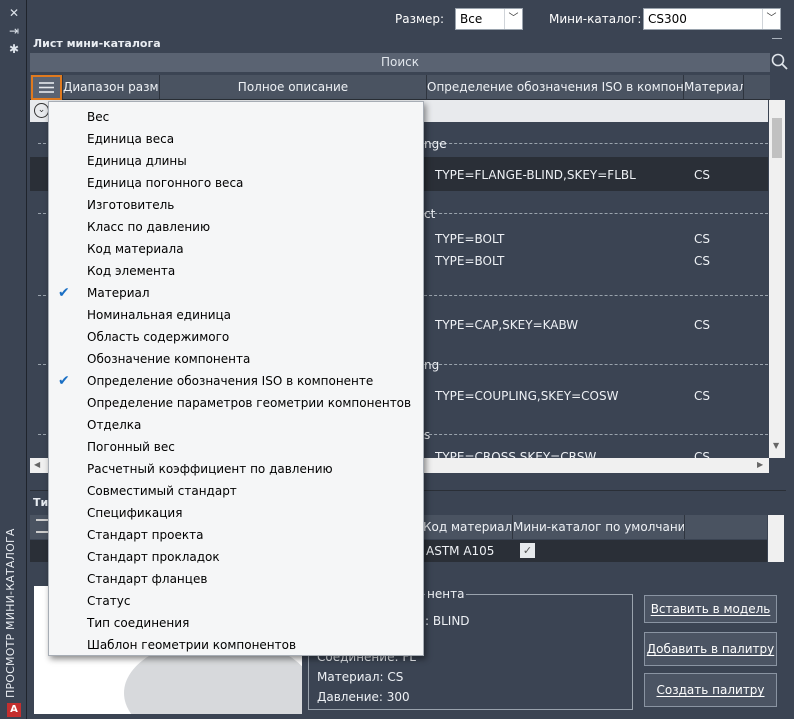 The width and height of the screenshot is (794, 719). I want to click on menu-item: Стандарт фланцев, so click(236, 579).